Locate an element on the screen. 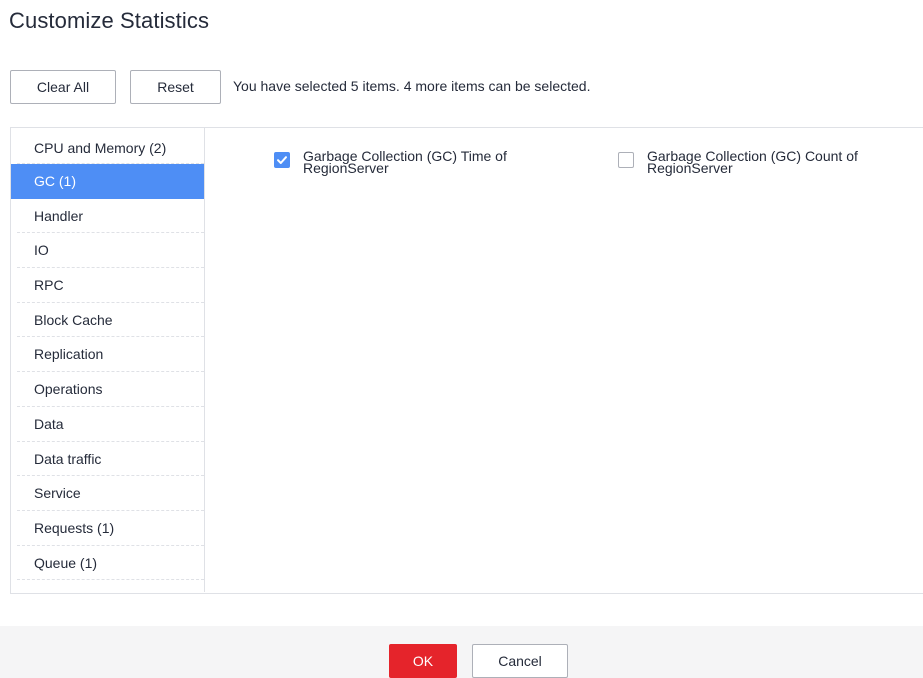  clear-all-button: Clear All is located at coordinates (63, 87).